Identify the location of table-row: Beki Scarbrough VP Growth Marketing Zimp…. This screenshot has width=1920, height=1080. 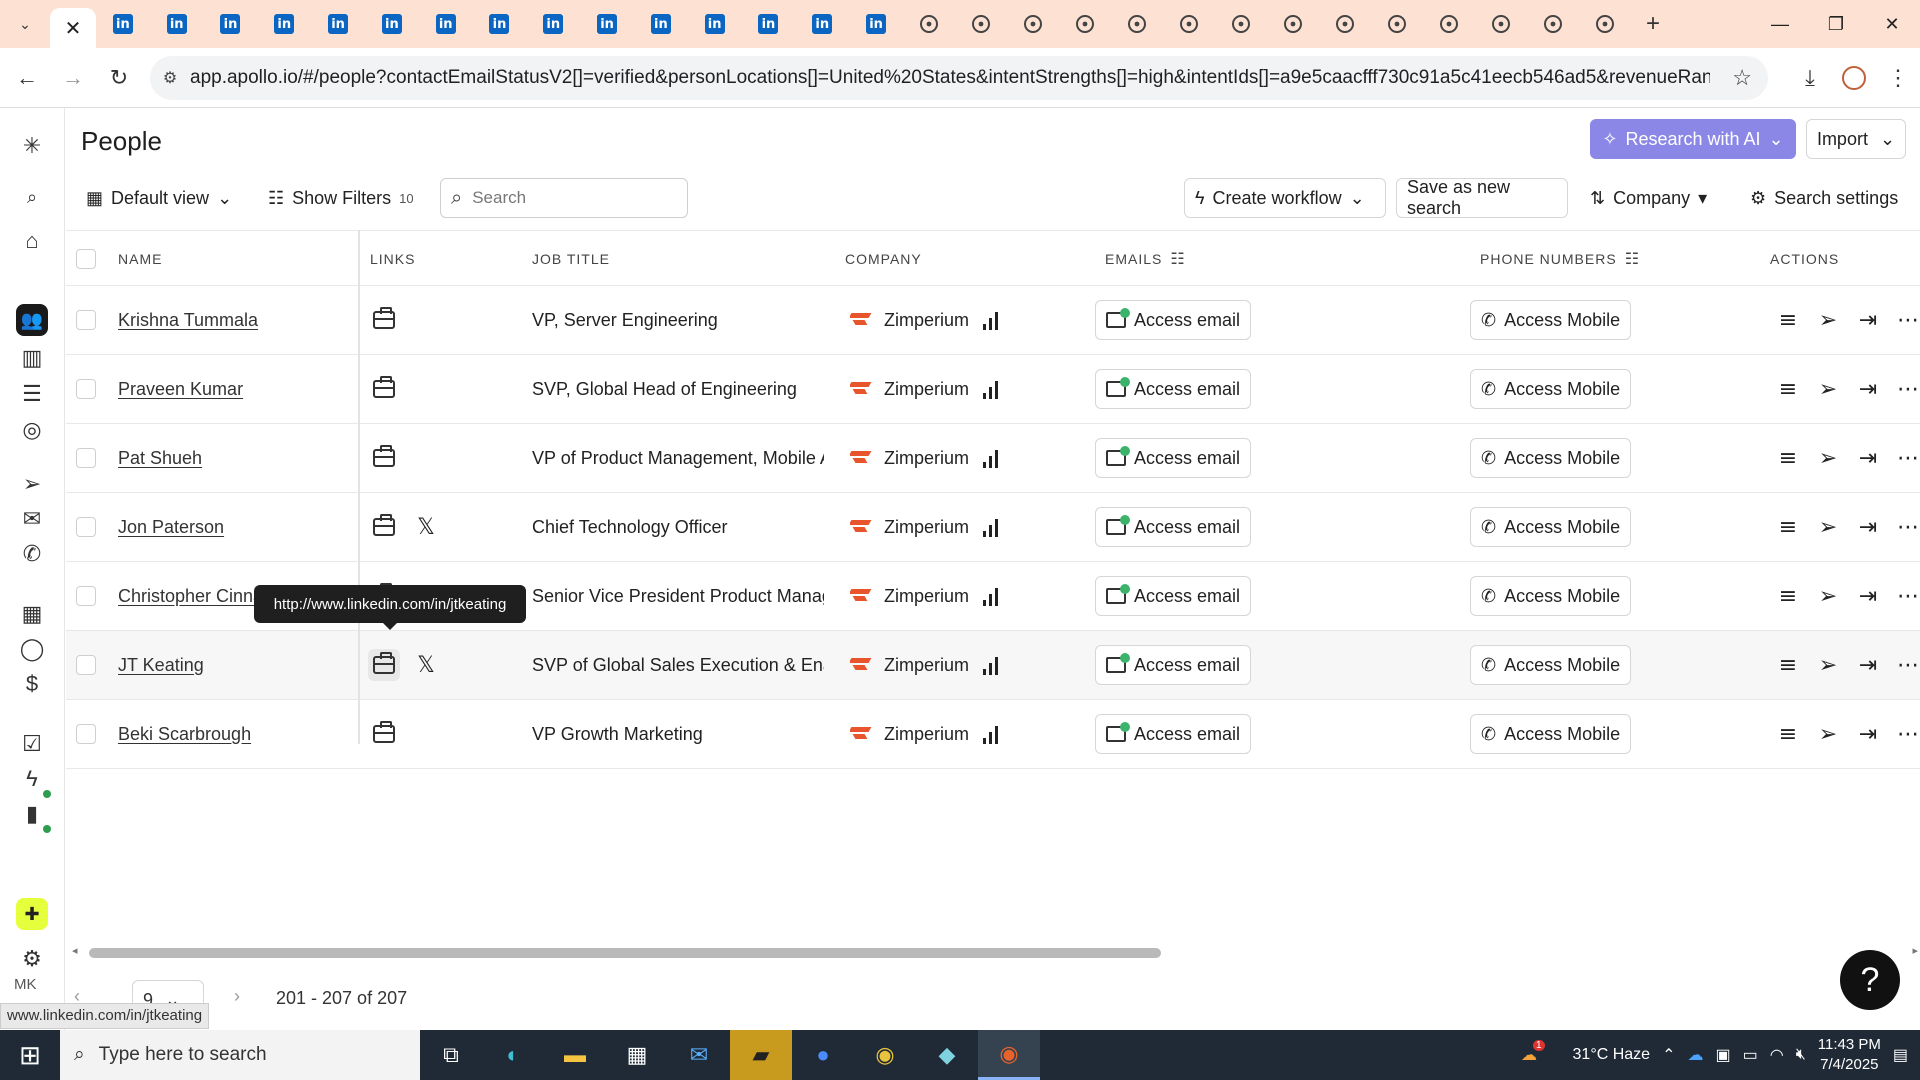
(993, 734).